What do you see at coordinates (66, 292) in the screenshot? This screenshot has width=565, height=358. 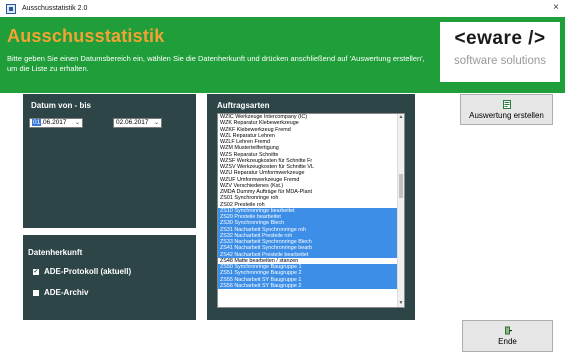 I see `checkbox-label: ADE-Archiv` at bounding box center [66, 292].